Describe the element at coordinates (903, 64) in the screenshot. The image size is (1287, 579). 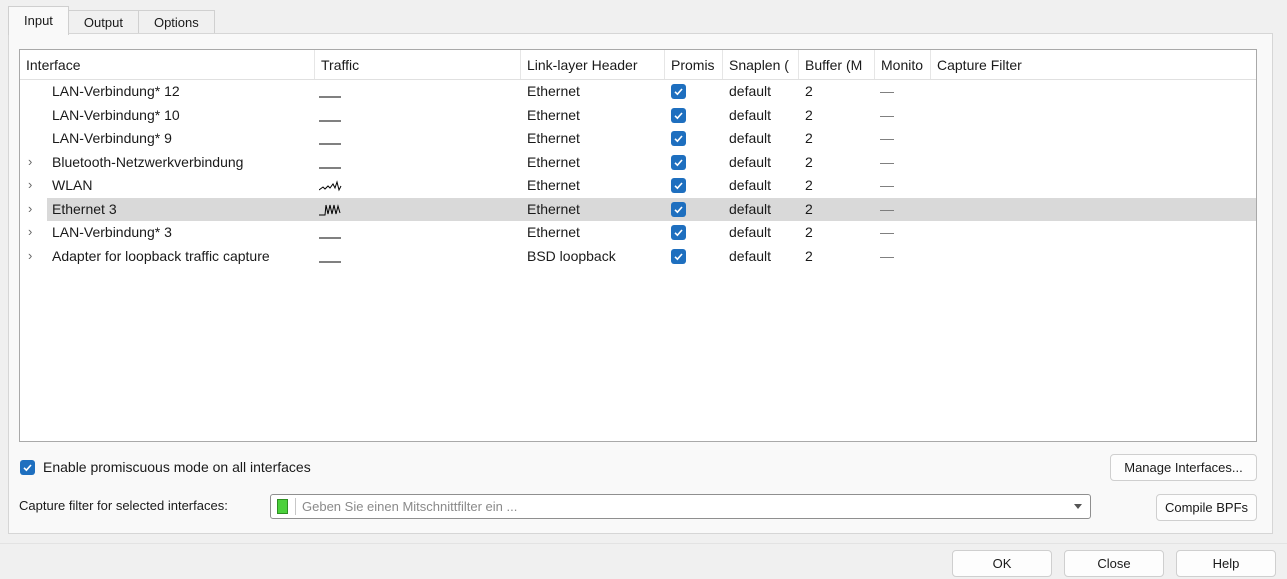
I see `column-header-monitor: Monito` at that location.